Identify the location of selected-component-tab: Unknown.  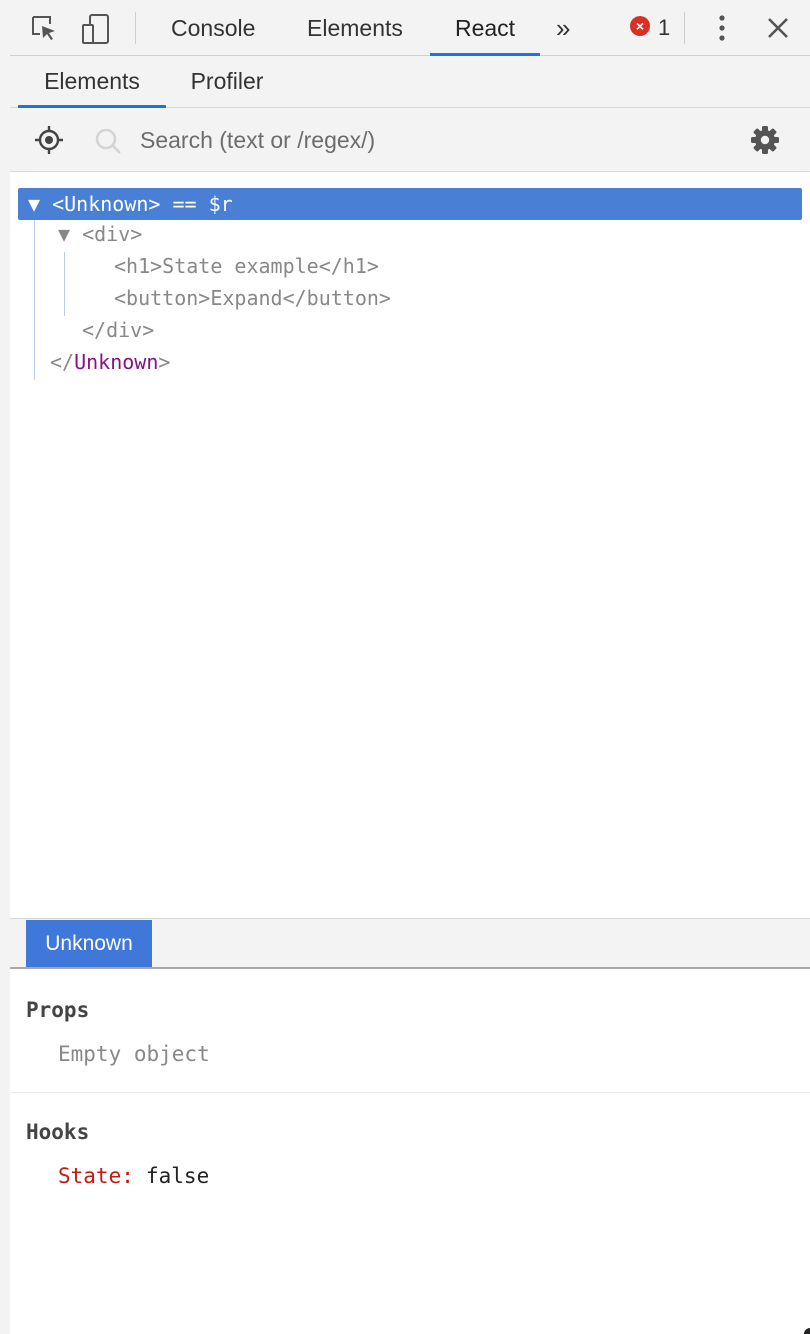
(89, 943).